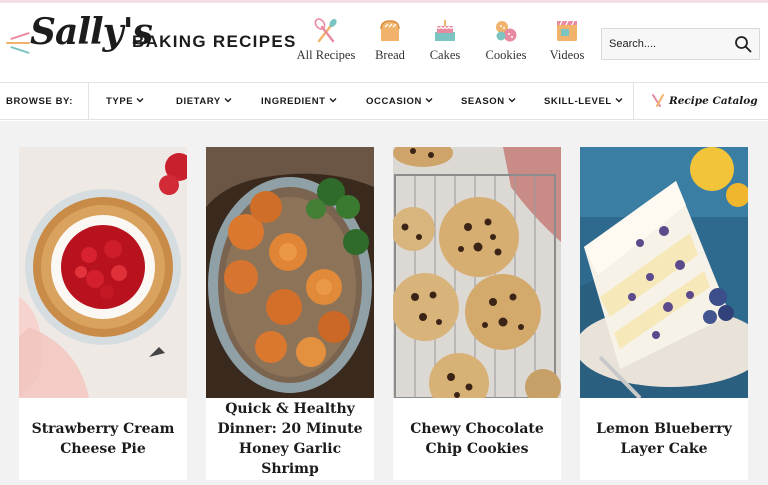  I want to click on nav-label-videos: Videos, so click(567, 55).